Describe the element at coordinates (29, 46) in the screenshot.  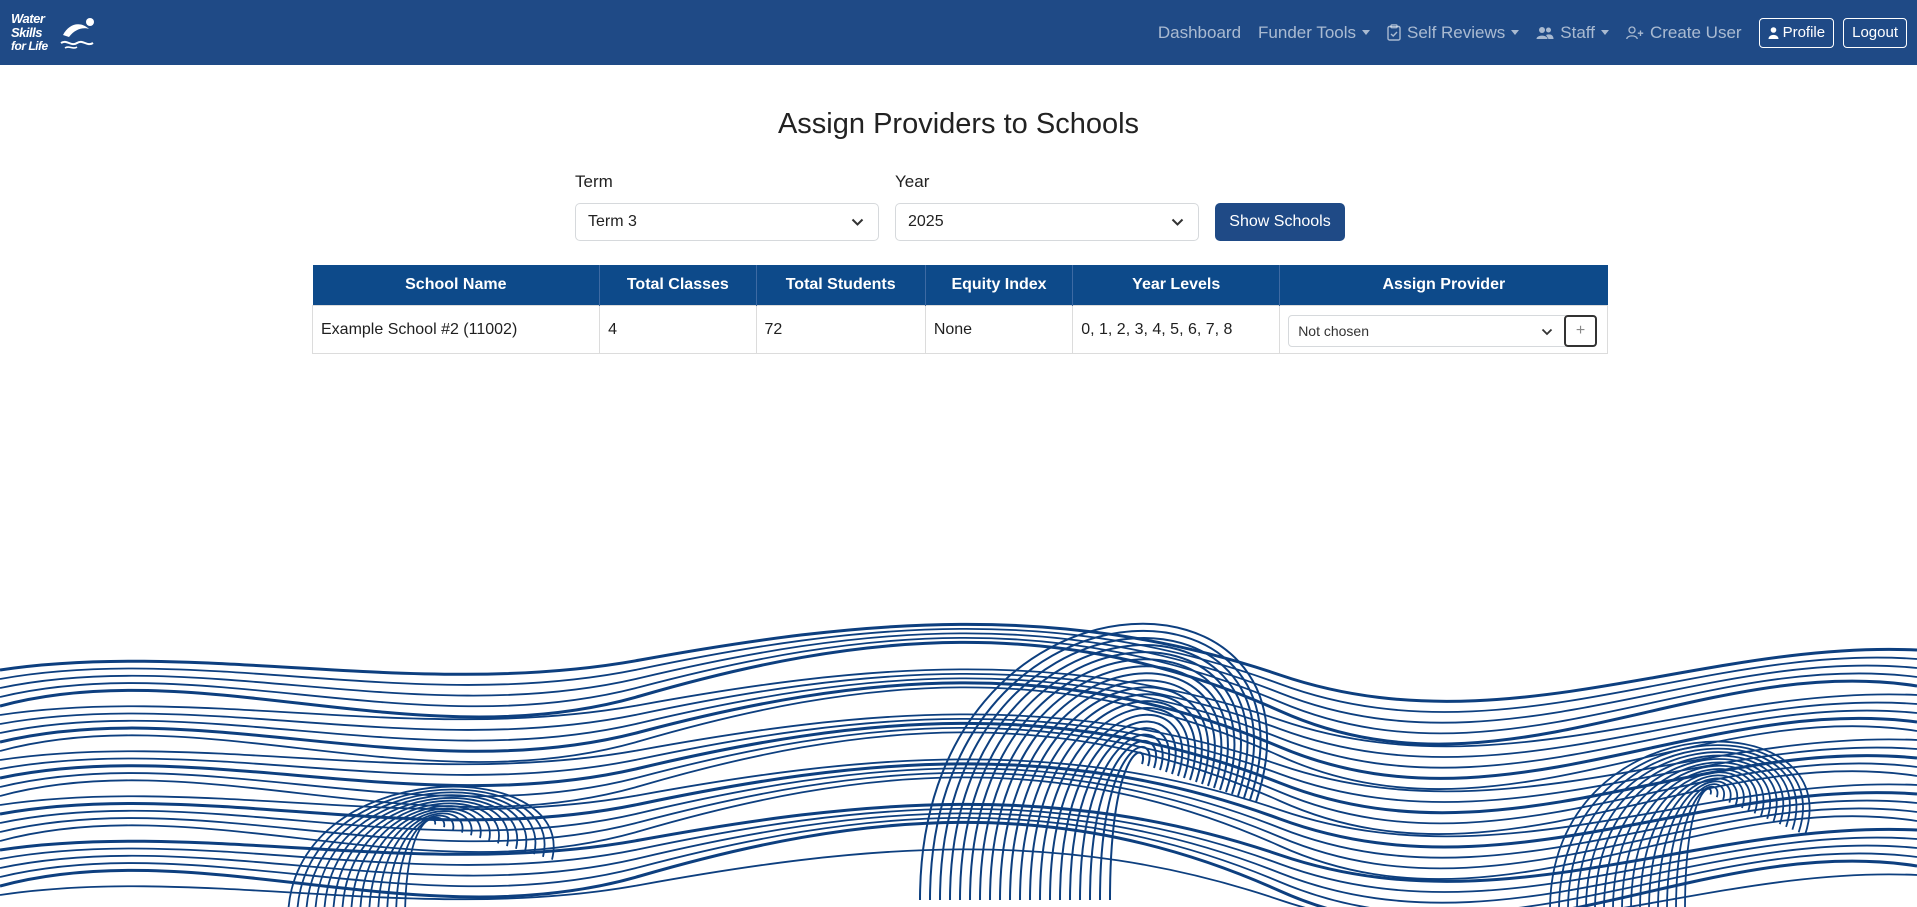
I see `logo-line-3: for Life` at that location.